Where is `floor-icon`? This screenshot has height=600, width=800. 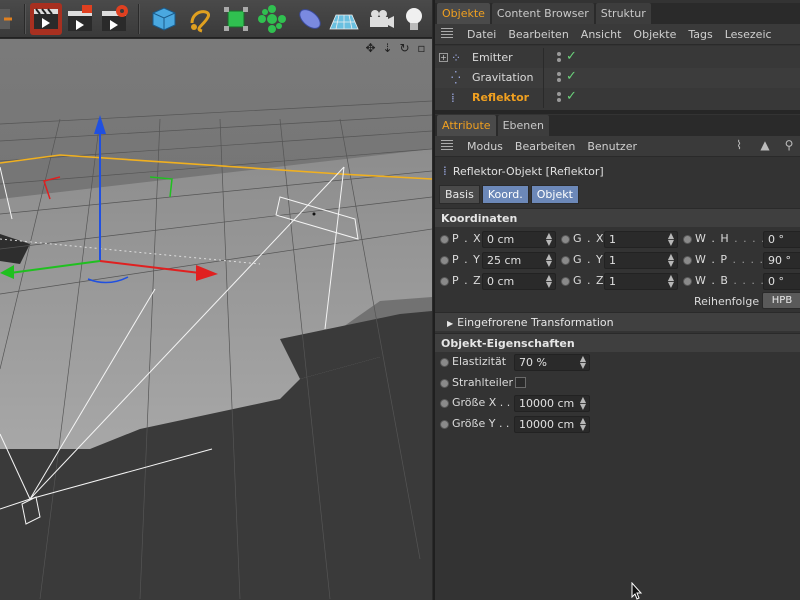 floor-icon is located at coordinates (344, 19).